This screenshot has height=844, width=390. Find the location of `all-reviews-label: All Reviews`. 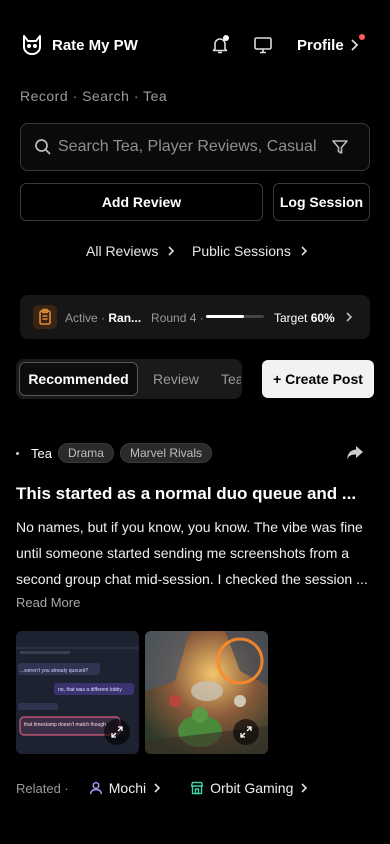

all-reviews-label: All Reviews is located at coordinates (122, 251).